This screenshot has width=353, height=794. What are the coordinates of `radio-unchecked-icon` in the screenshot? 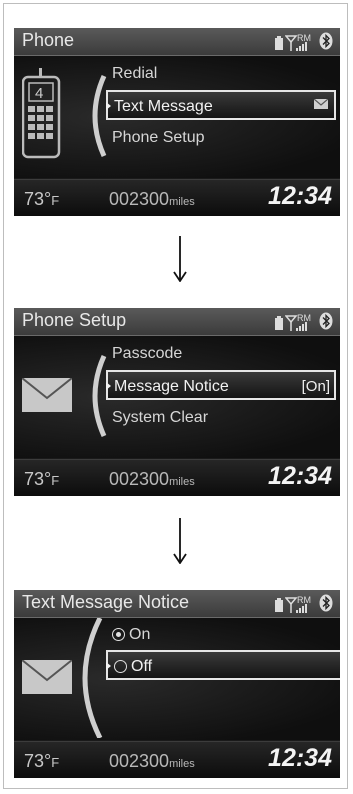 It's located at (120, 666).